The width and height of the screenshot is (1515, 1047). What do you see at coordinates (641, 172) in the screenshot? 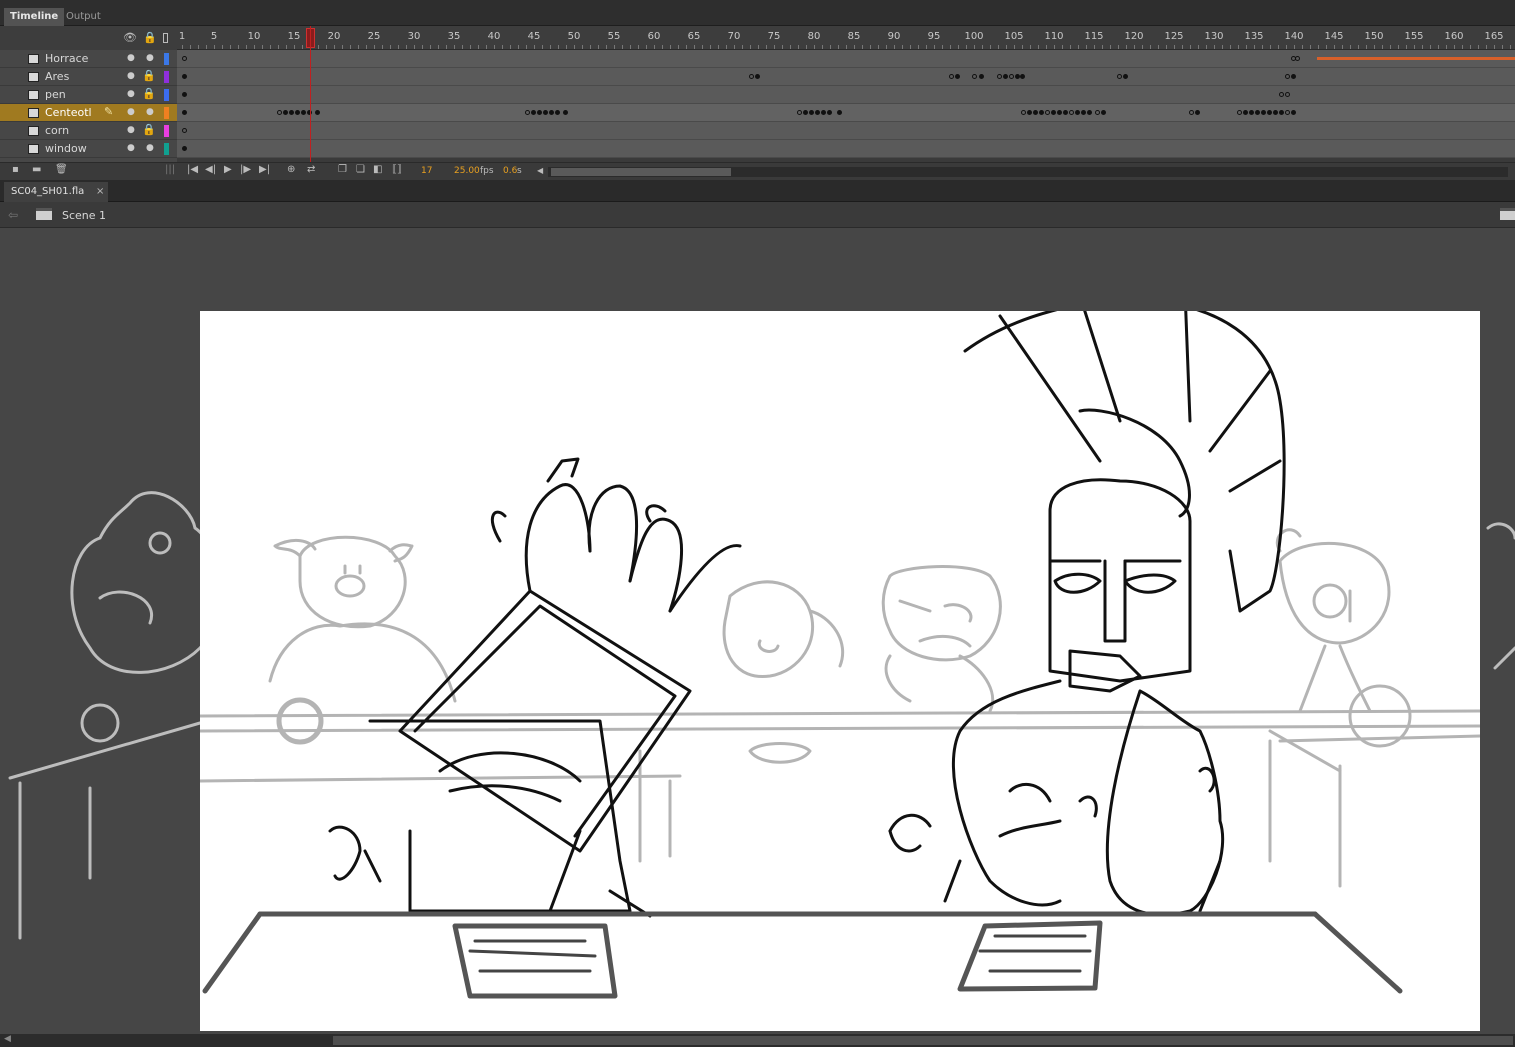
I see `timeline-scroll-thumb` at bounding box center [641, 172].